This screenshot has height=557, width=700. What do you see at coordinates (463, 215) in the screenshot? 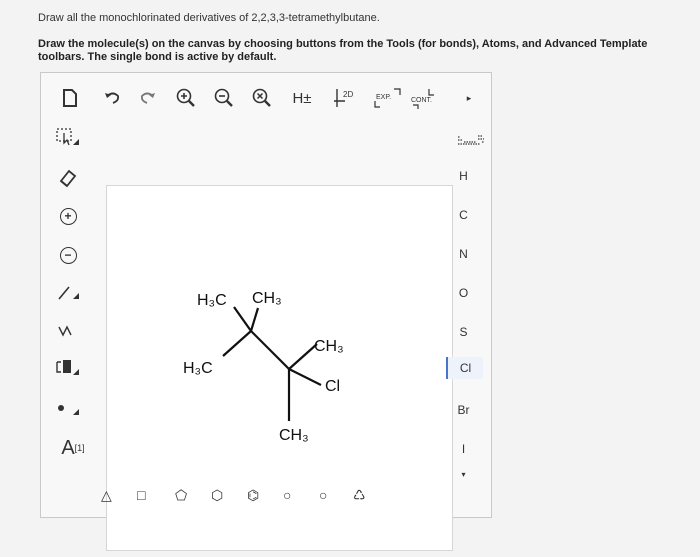
I see `atom-button-c: C` at bounding box center [463, 215].